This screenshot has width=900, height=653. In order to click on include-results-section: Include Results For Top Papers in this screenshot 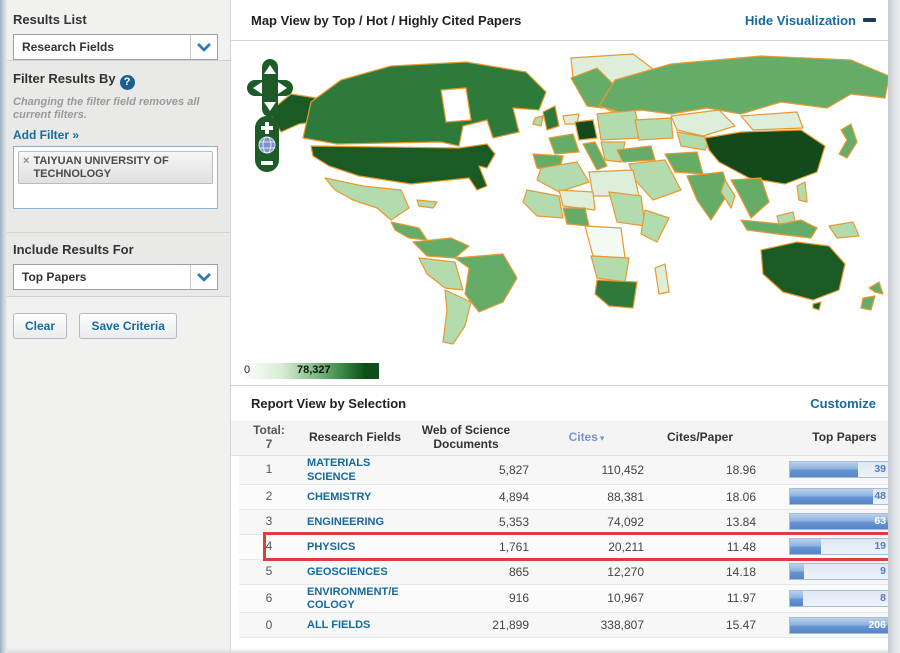, I will do `click(118, 264)`.